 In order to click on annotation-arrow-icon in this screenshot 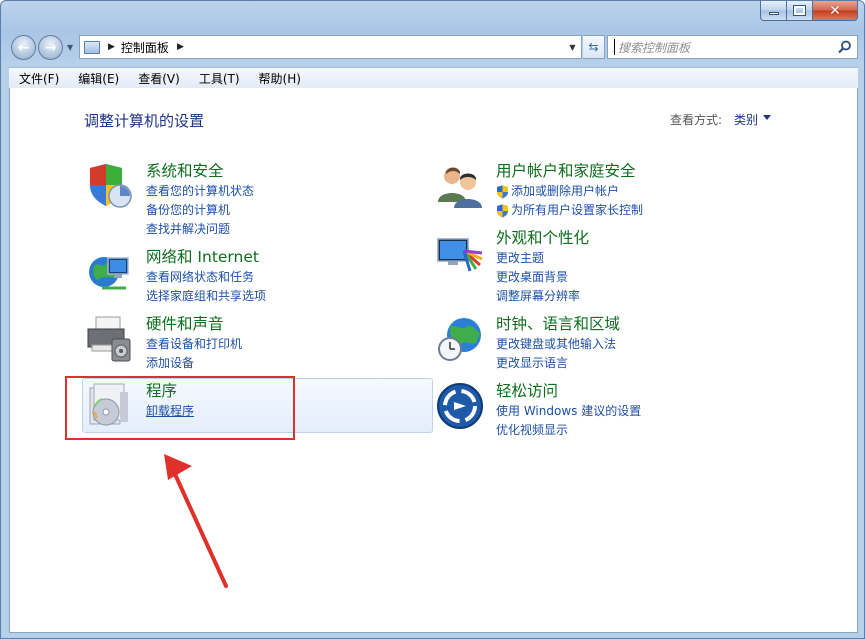, I will do `click(196, 521)`.